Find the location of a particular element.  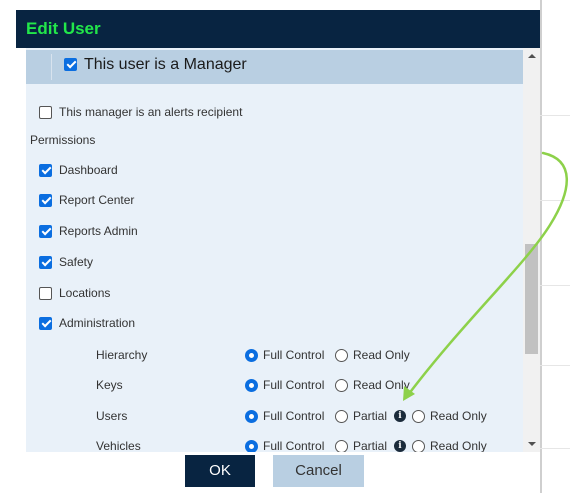

dashboard-label: Dashboard is located at coordinates (88, 170).